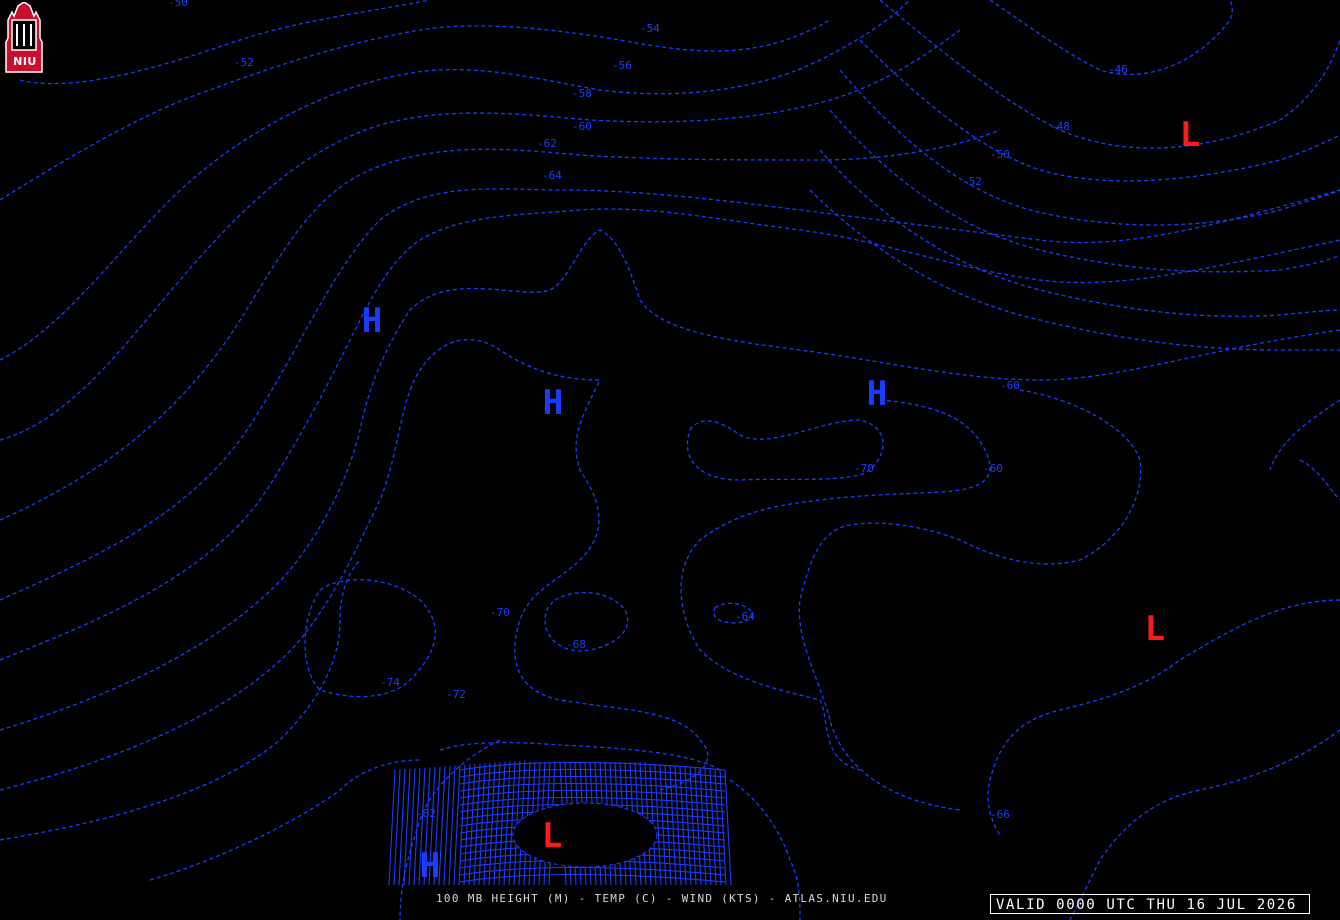 The width and height of the screenshot is (1340, 920). What do you see at coordinates (456, 694) in the screenshot?
I see `contour-label: -72` at bounding box center [456, 694].